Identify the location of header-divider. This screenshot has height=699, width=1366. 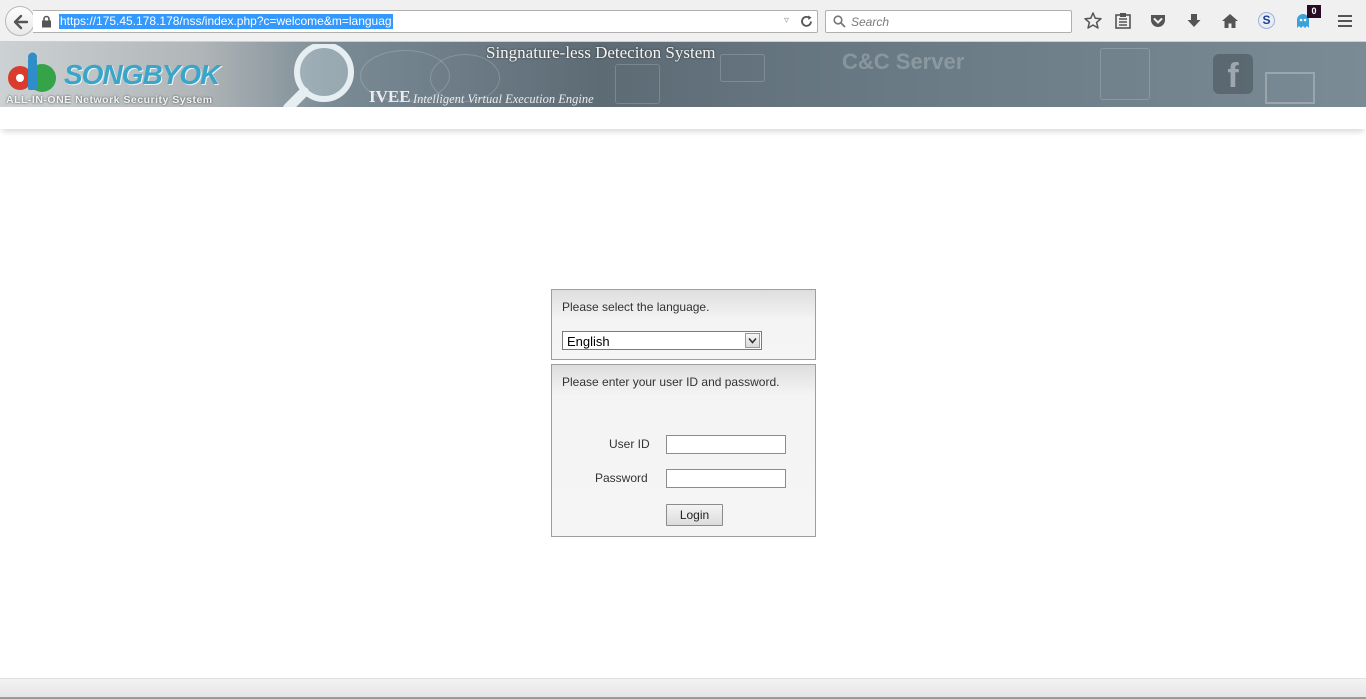
(683, 118).